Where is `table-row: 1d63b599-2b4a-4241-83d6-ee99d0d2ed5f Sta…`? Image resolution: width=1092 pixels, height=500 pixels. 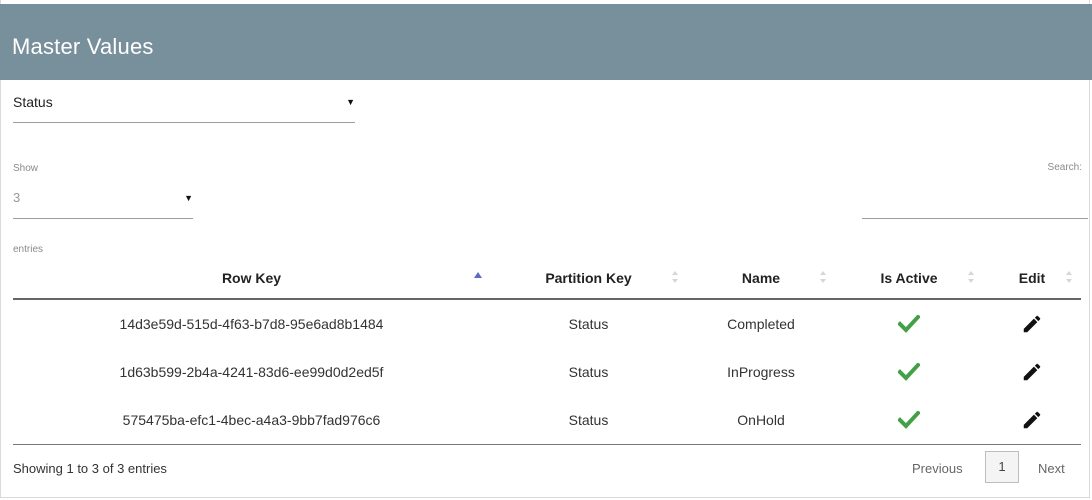
table-row: 1d63b599-2b4a-4241-83d6-ee99d0d2ed5f Sta… is located at coordinates (547, 372).